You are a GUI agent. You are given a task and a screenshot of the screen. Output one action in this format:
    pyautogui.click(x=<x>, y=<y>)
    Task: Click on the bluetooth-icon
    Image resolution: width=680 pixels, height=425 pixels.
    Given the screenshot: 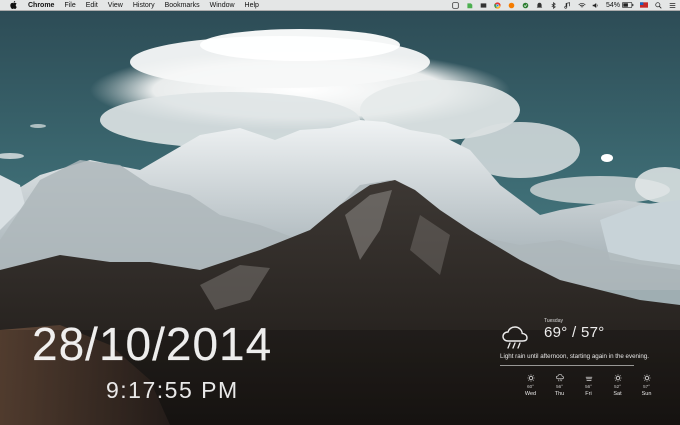 What is the action you would take?
    pyautogui.click(x=554, y=5)
    